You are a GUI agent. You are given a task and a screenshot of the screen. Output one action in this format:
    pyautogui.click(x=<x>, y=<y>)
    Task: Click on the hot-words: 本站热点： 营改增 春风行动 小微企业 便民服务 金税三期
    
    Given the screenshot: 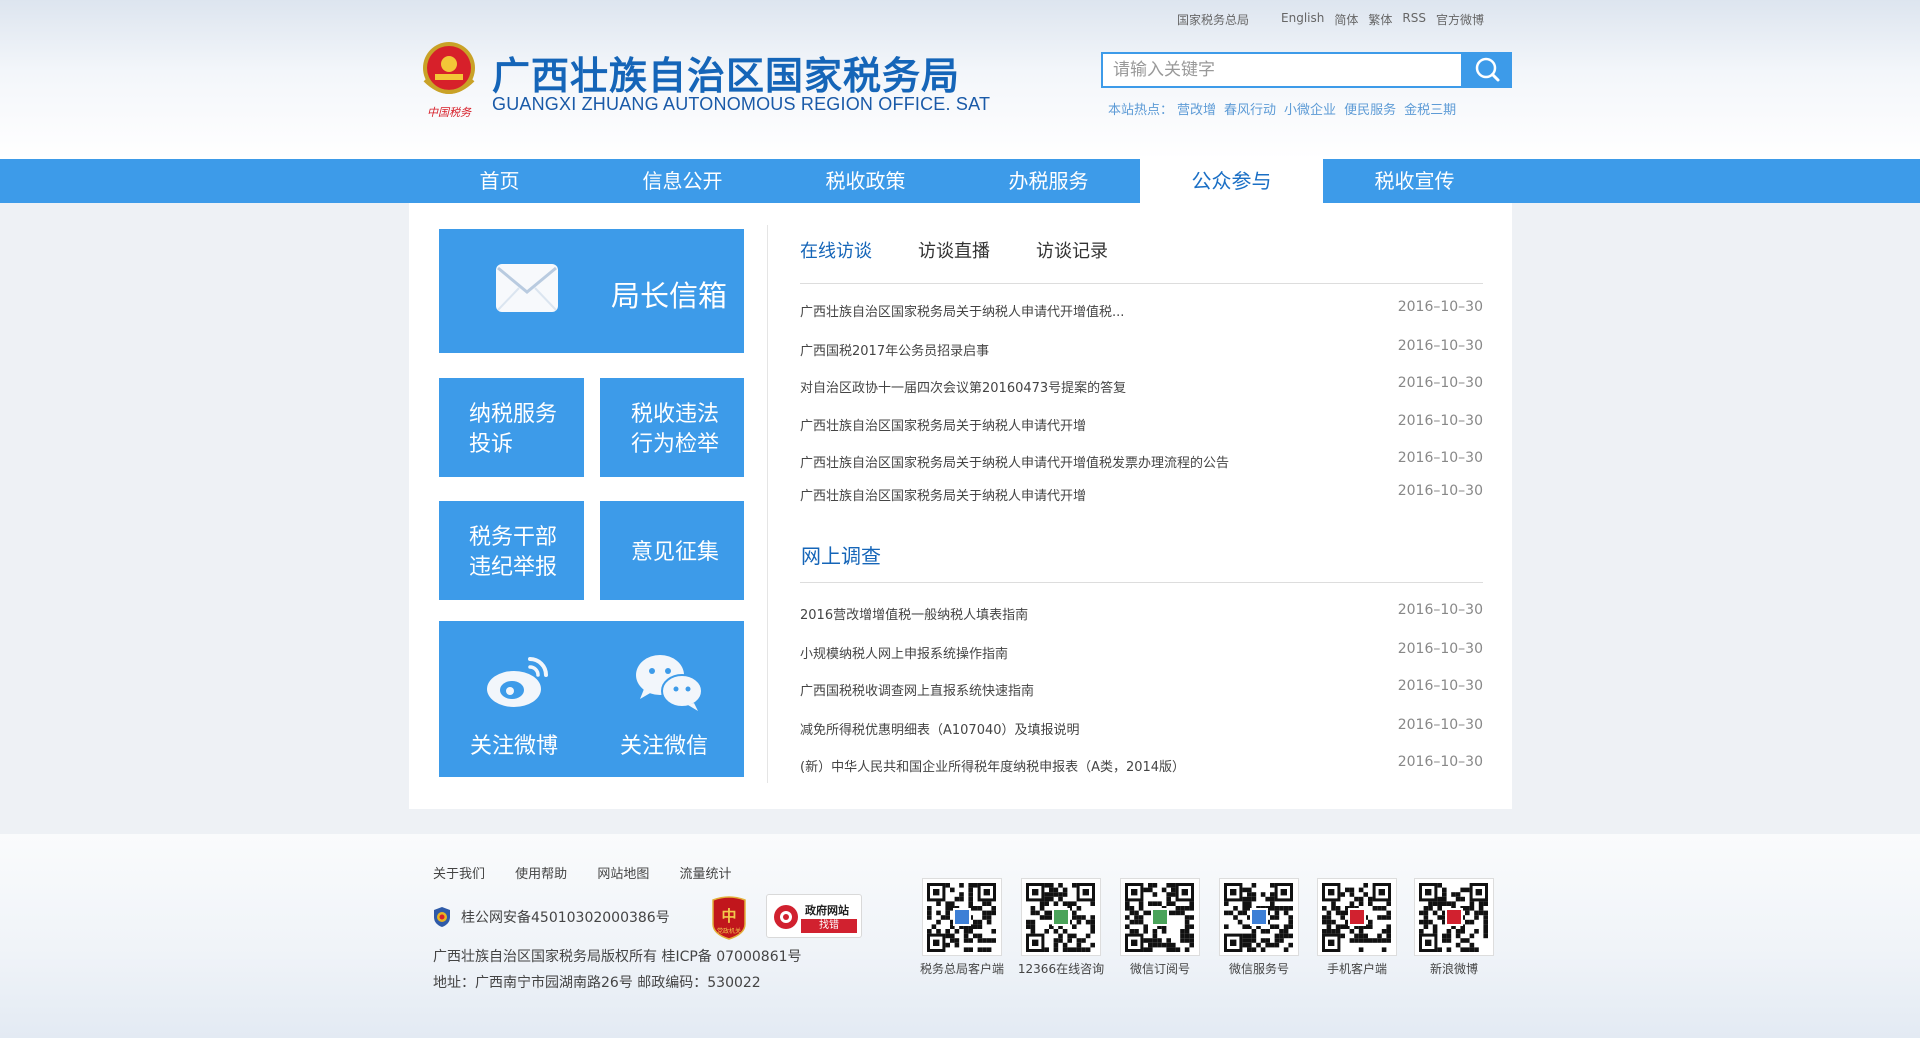 What is the action you would take?
    pyautogui.click(x=1286, y=108)
    